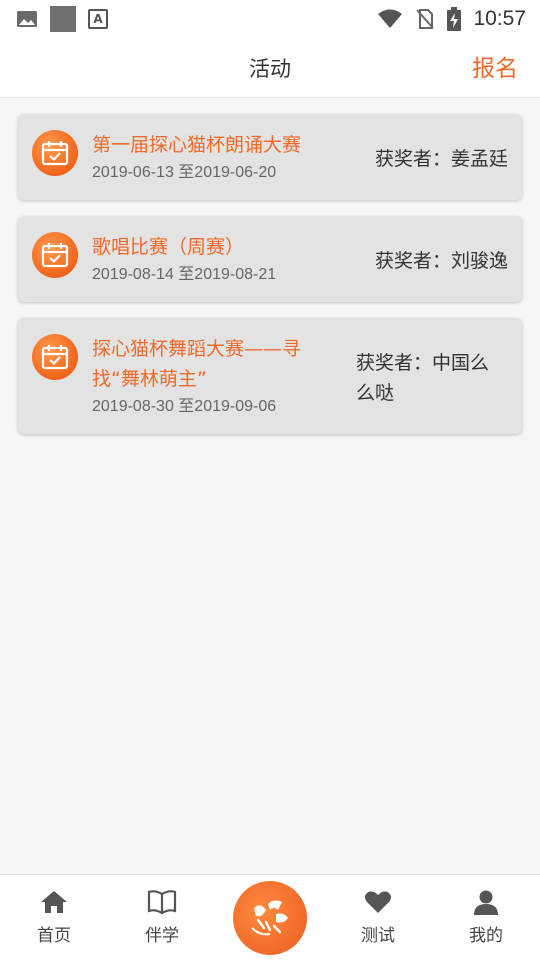 This screenshot has width=540, height=960. Describe the element at coordinates (54, 902) in the screenshot. I see `home-icon` at that location.